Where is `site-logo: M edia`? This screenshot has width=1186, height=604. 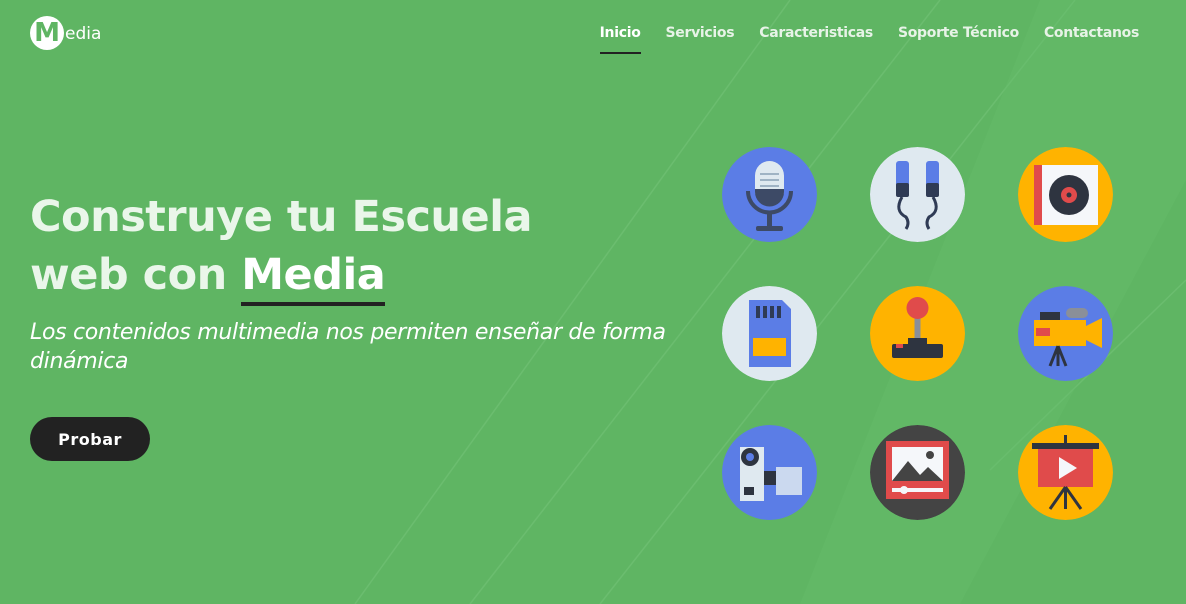 site-logo: M edia is located at coordinates (65, 33).